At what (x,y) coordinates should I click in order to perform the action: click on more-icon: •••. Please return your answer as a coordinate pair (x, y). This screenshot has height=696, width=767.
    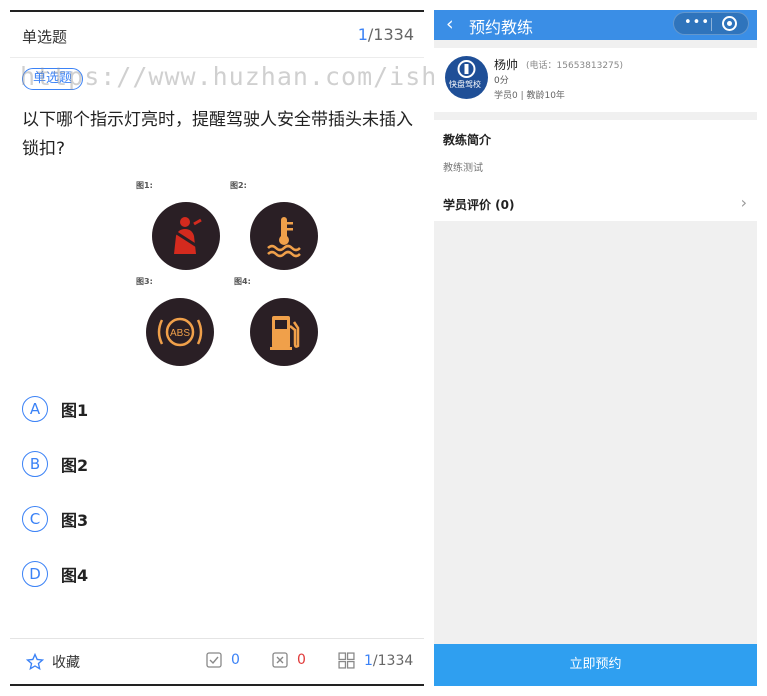
    Looking at the image, I should click on (697, 22).